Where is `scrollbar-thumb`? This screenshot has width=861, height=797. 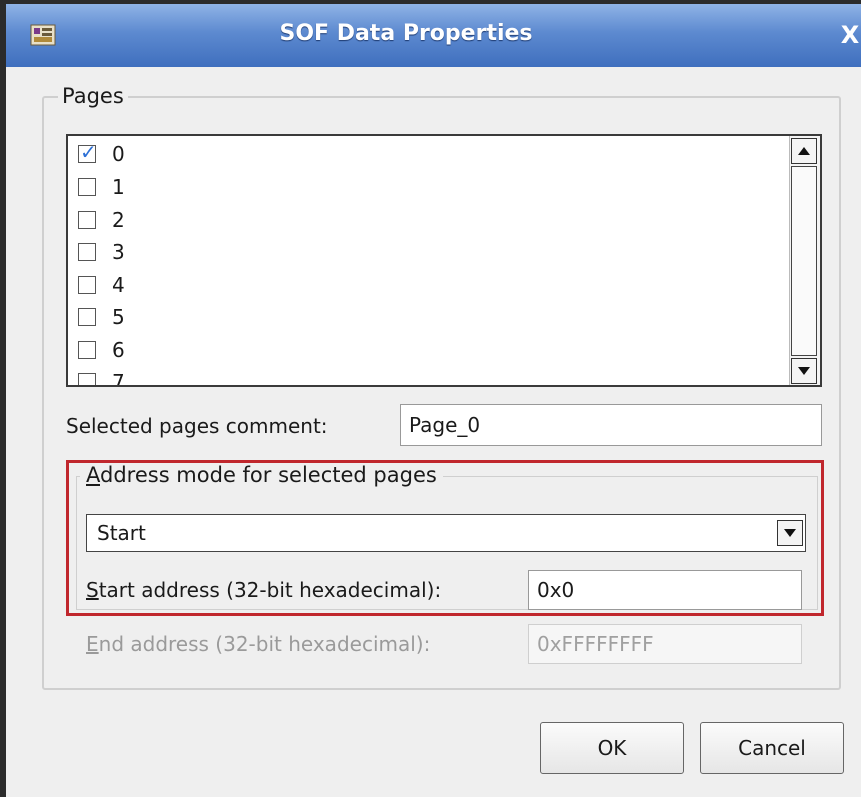 scrollbar-thumb is located at coordinates (804, 261).